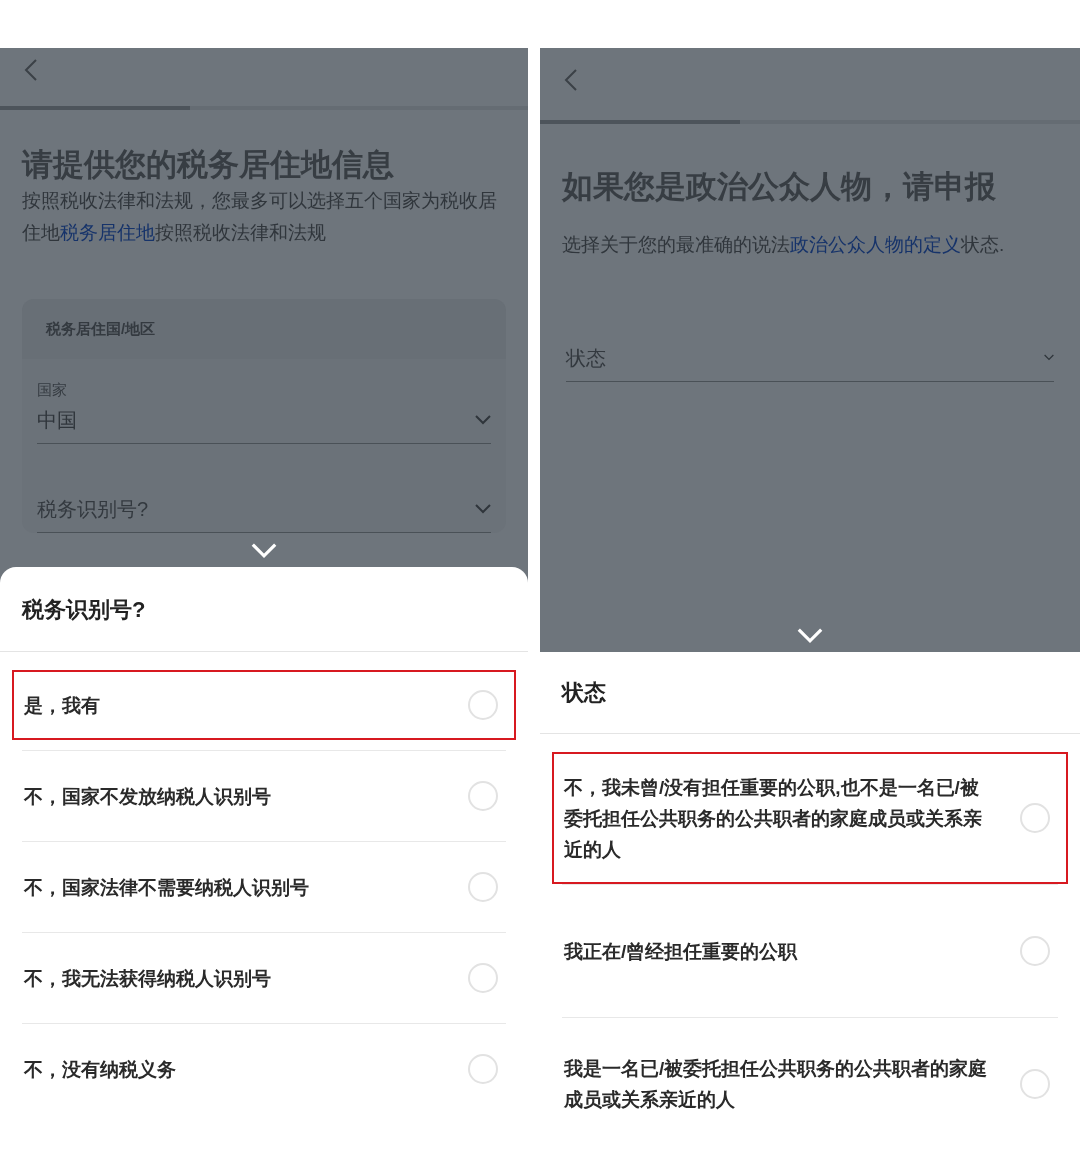 This screenshot has width=1080, height=1150. What do you see at coordinates (260, 216) in the screenshot?
I see `page-description: 按照税收法律和法规，您最多可以选择五个国家为税收居住地税务居住地按照税收法律和法规` at bounding box center [260, 216].